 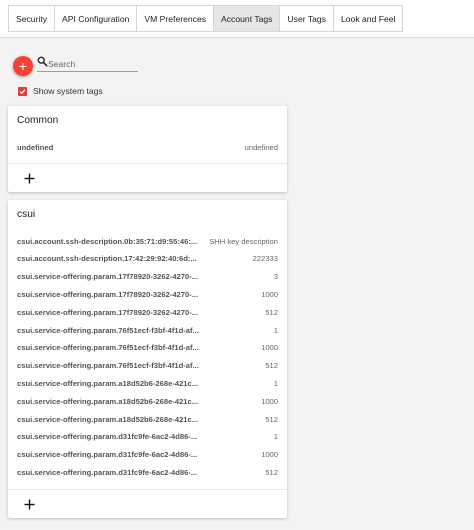 What do you see at coordinates (26, 214) in the screenshot?
I see `tag-group-title: csui` at bounding box center [26, 214].